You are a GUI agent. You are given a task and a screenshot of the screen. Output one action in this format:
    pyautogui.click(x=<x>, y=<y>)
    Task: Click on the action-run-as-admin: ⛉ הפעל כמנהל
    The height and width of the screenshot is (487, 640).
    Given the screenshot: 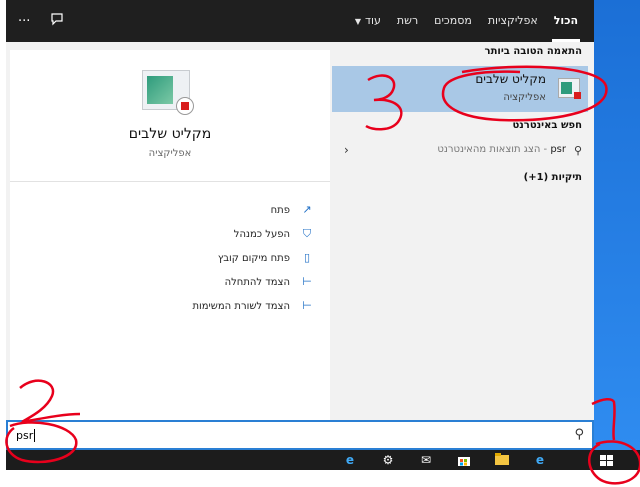 What is the action you would take?
    pyautogui.click(x=214, y=234)
    